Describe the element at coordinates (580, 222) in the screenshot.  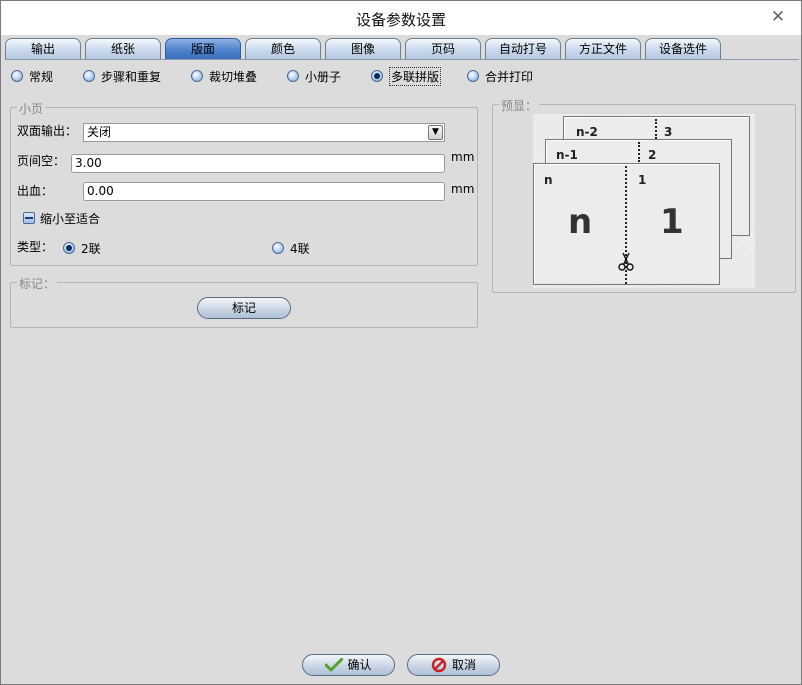
I see `front-big-left: n` at that location.